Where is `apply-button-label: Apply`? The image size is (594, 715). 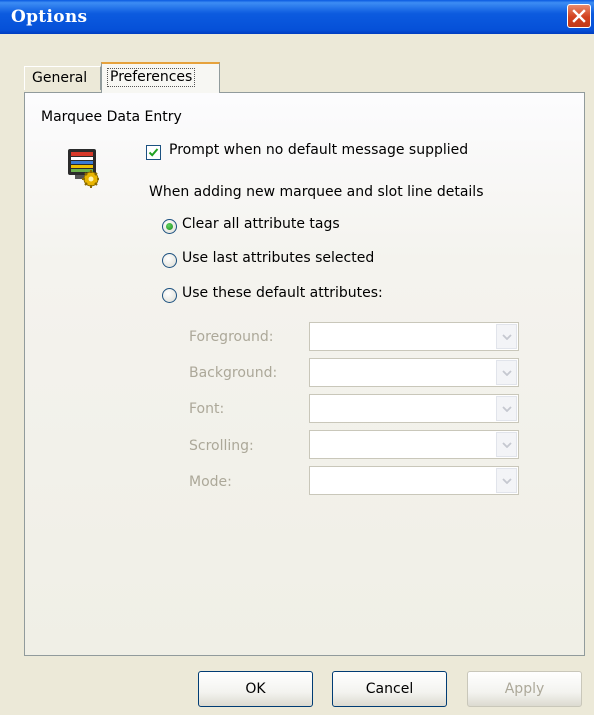
apply-button-label: Apply is located at coordinates (524, 689).